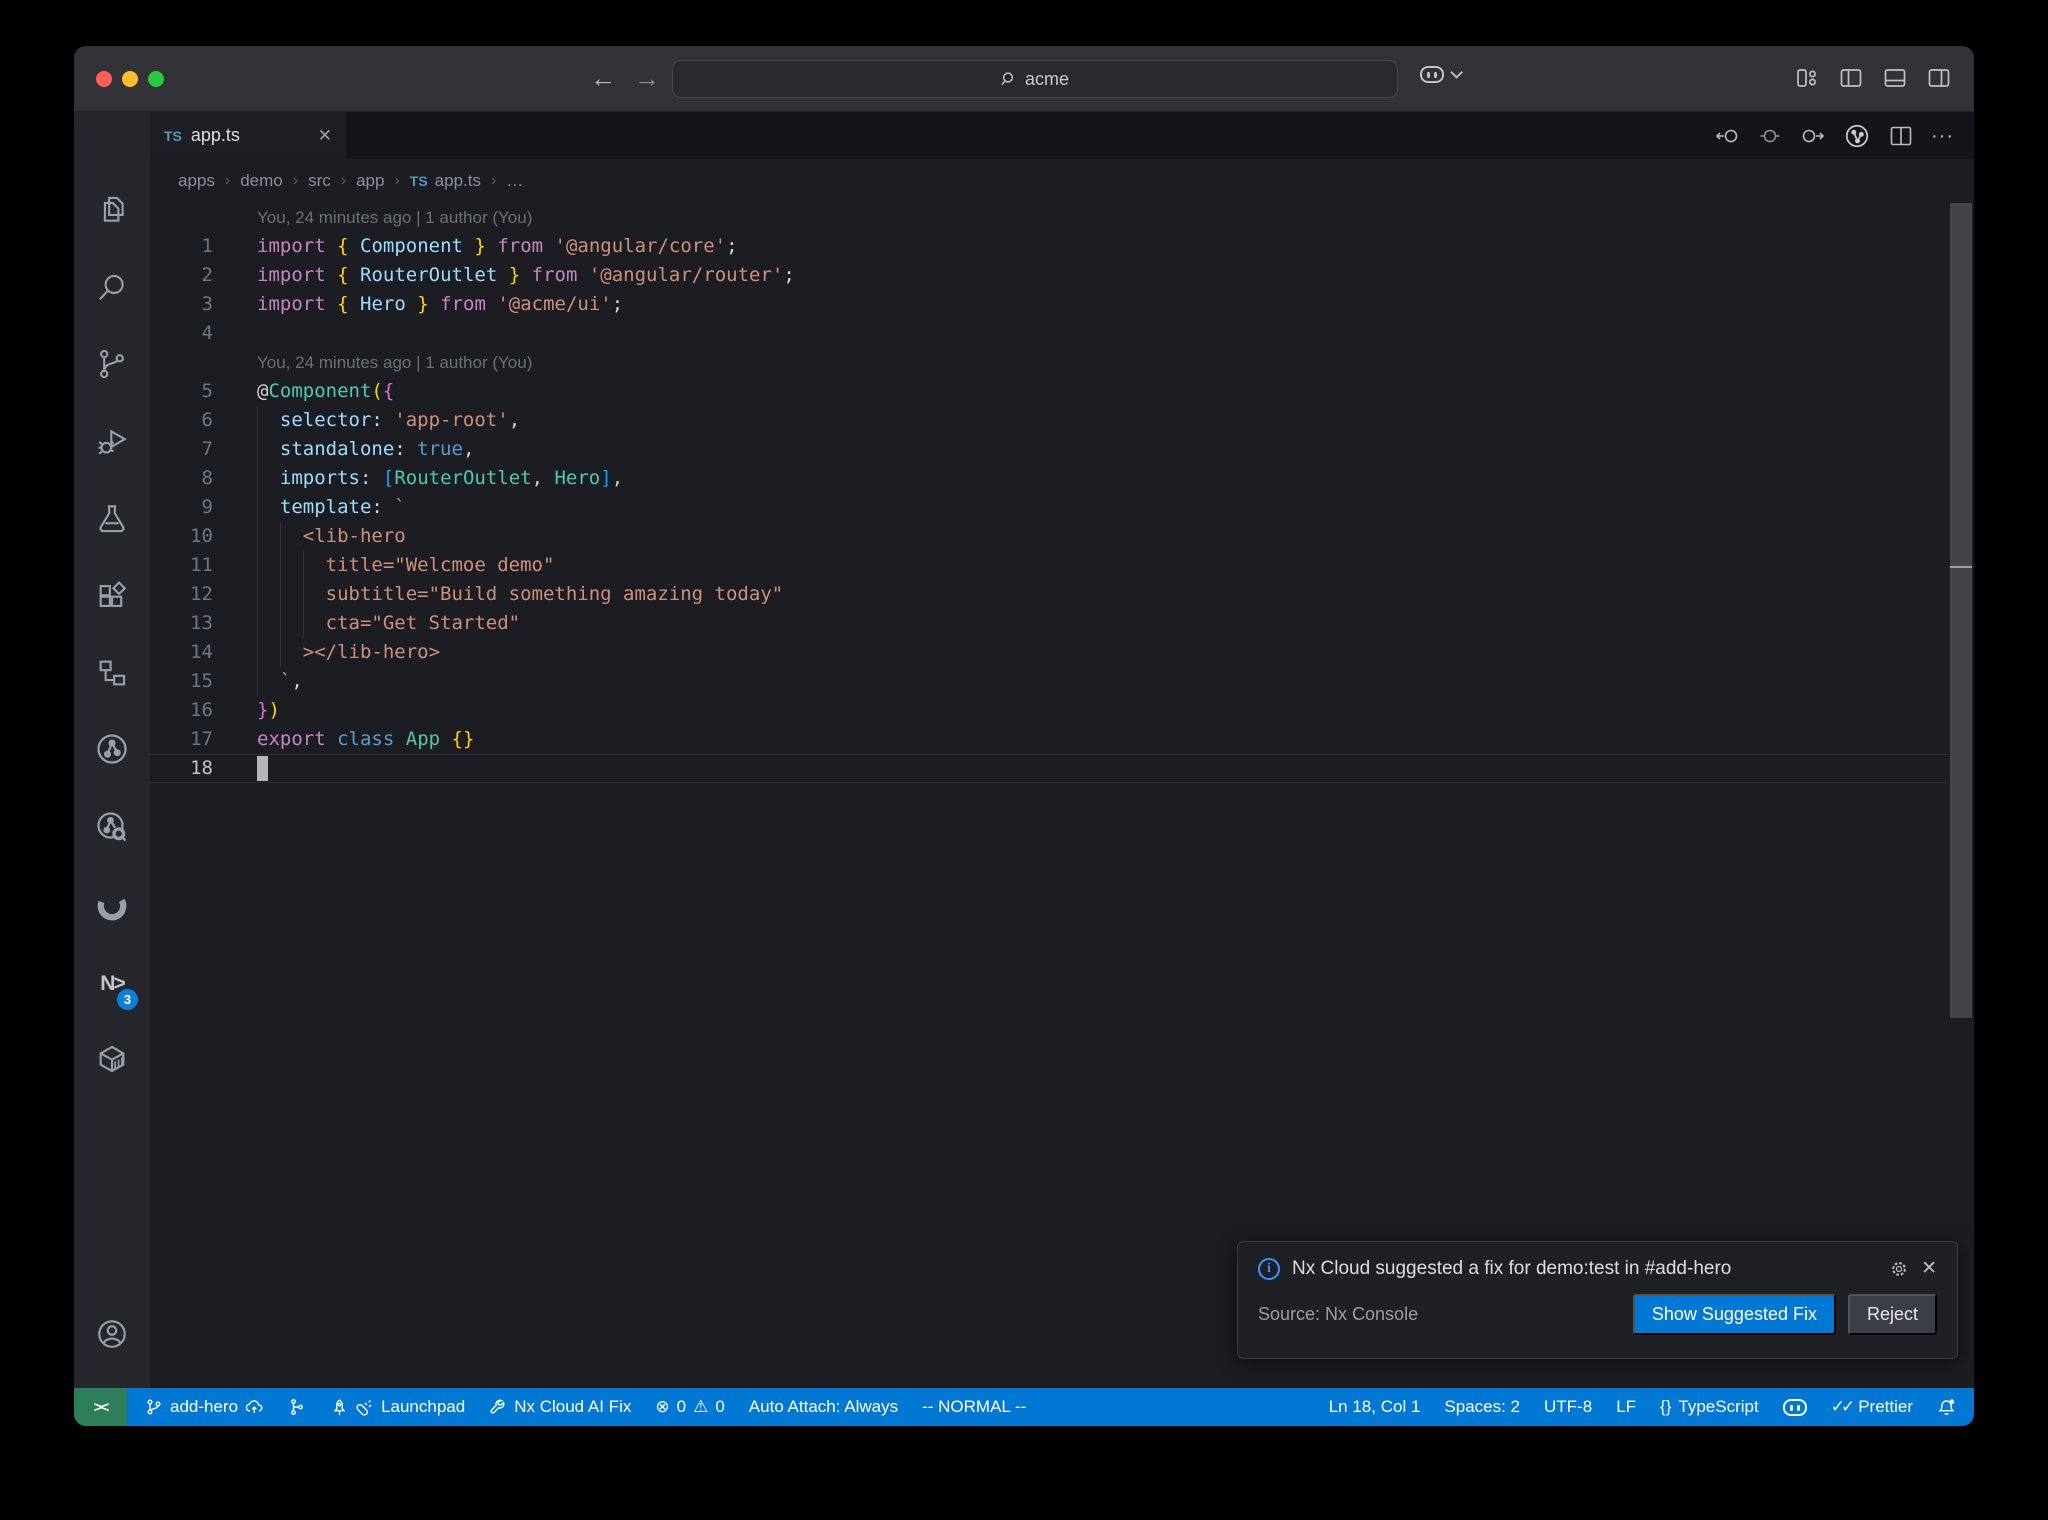 The height and width of the screenshot is (1520, 2048). I want to click on more-actions-icon: ···, so click(1942, 136).